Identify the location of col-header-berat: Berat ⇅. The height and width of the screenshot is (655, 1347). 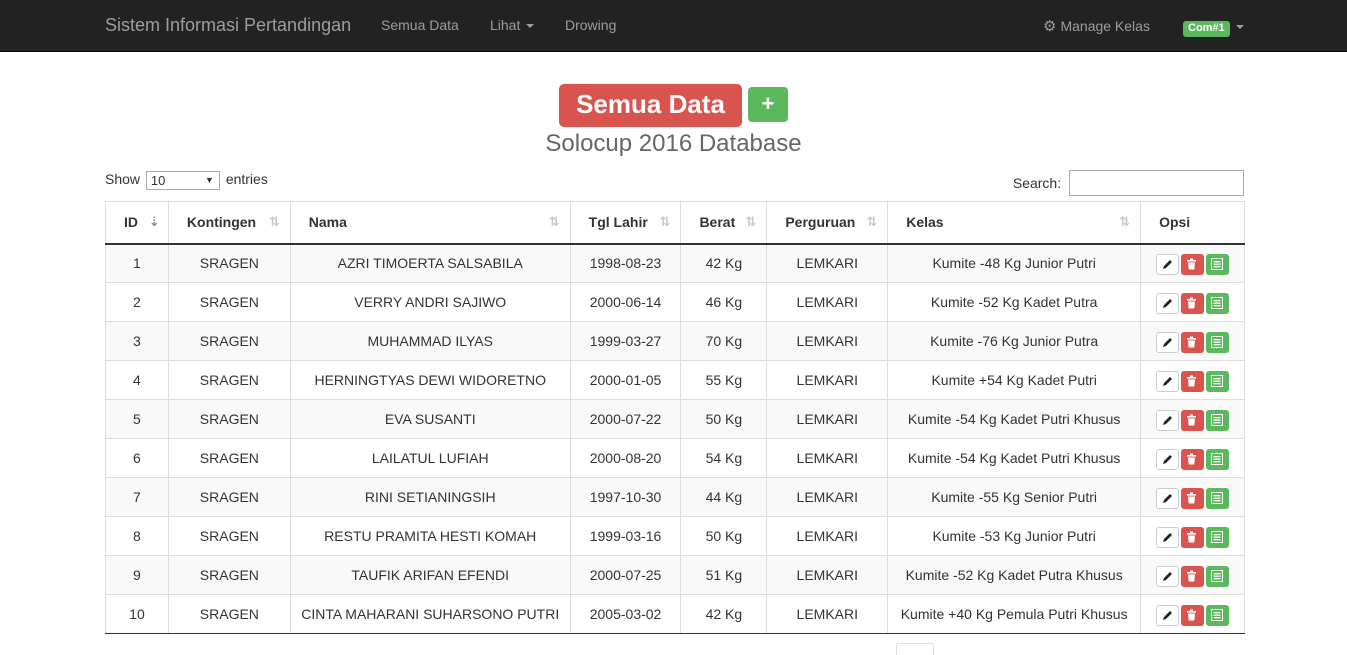
(724, 223).